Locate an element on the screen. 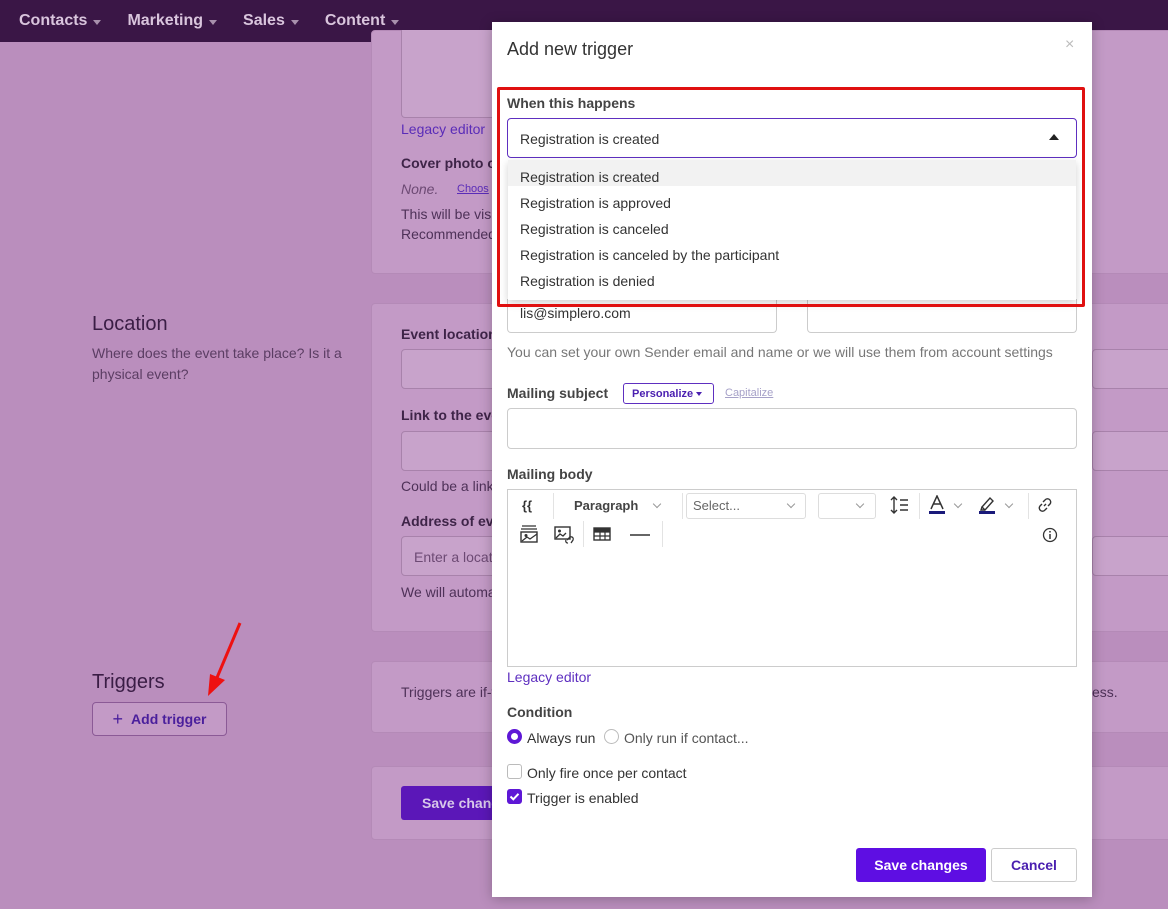 This screenshot has height=909, width=1168. nav-sales: Sales is located at coordinates (271, 21).